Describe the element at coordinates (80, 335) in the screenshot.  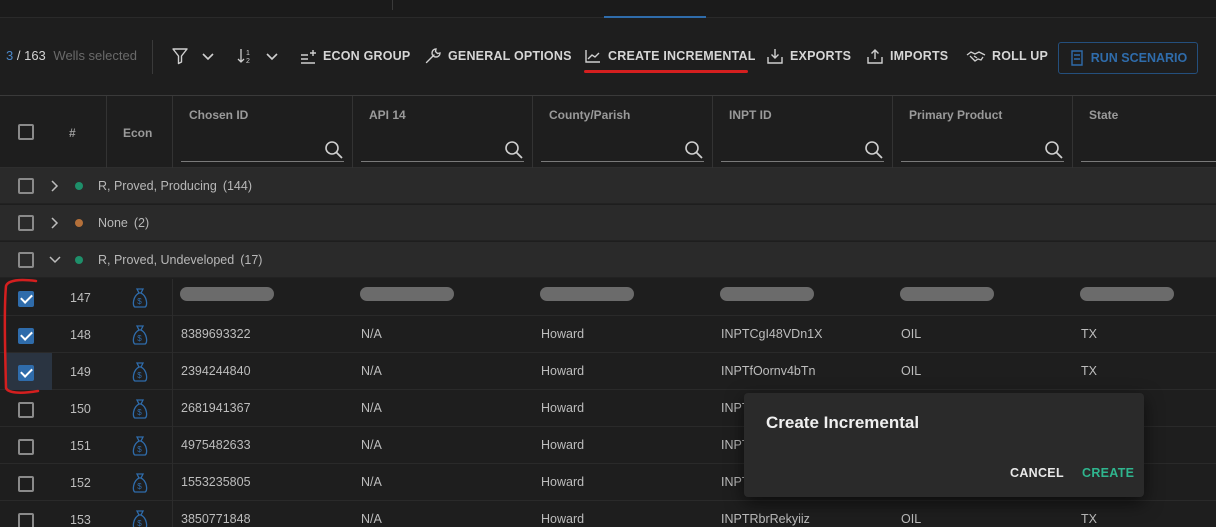
I see `row-number: 148` at that location.